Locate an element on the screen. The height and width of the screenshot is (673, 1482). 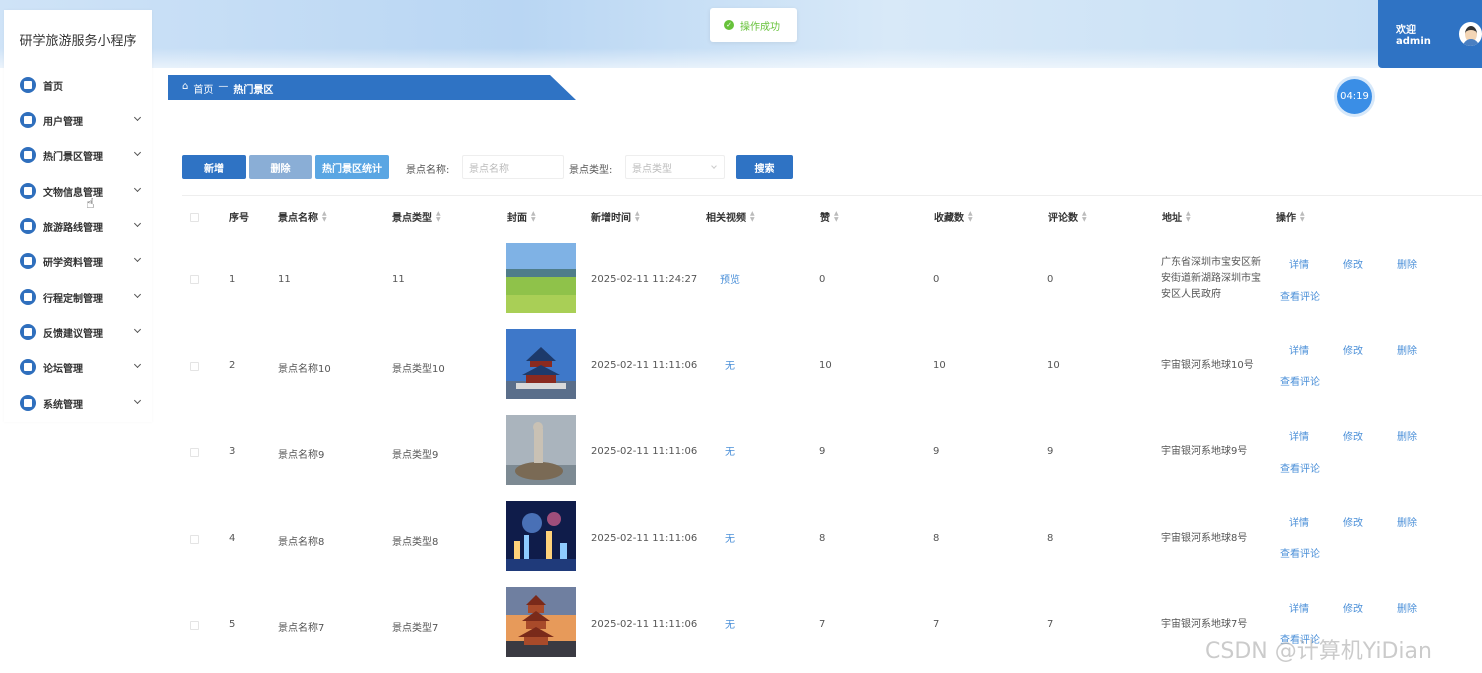
type-select: 景点类型 is located at coordinates (675, 167).